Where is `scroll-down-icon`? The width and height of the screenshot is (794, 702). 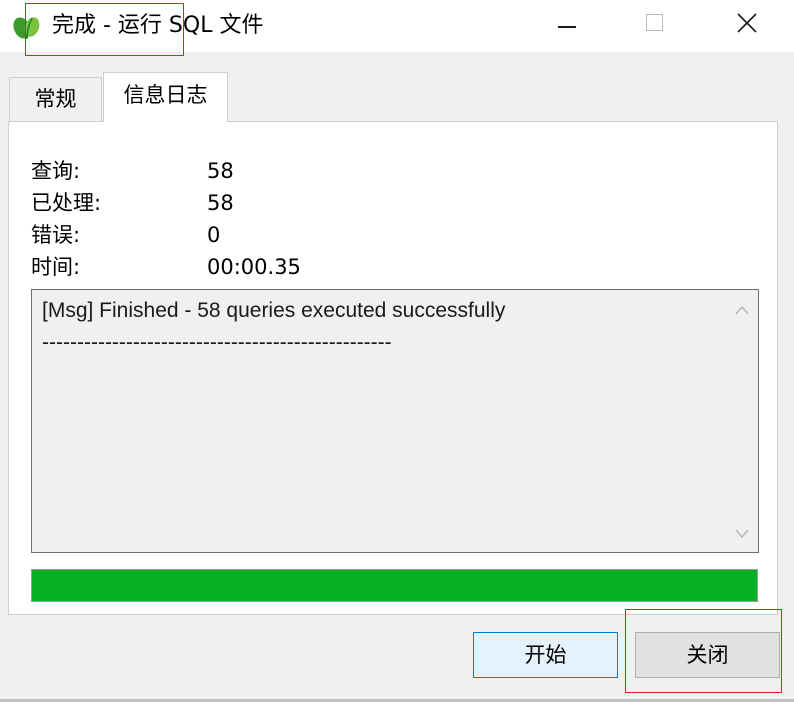
scroll-down-icon is located at coordinates (742, 534).